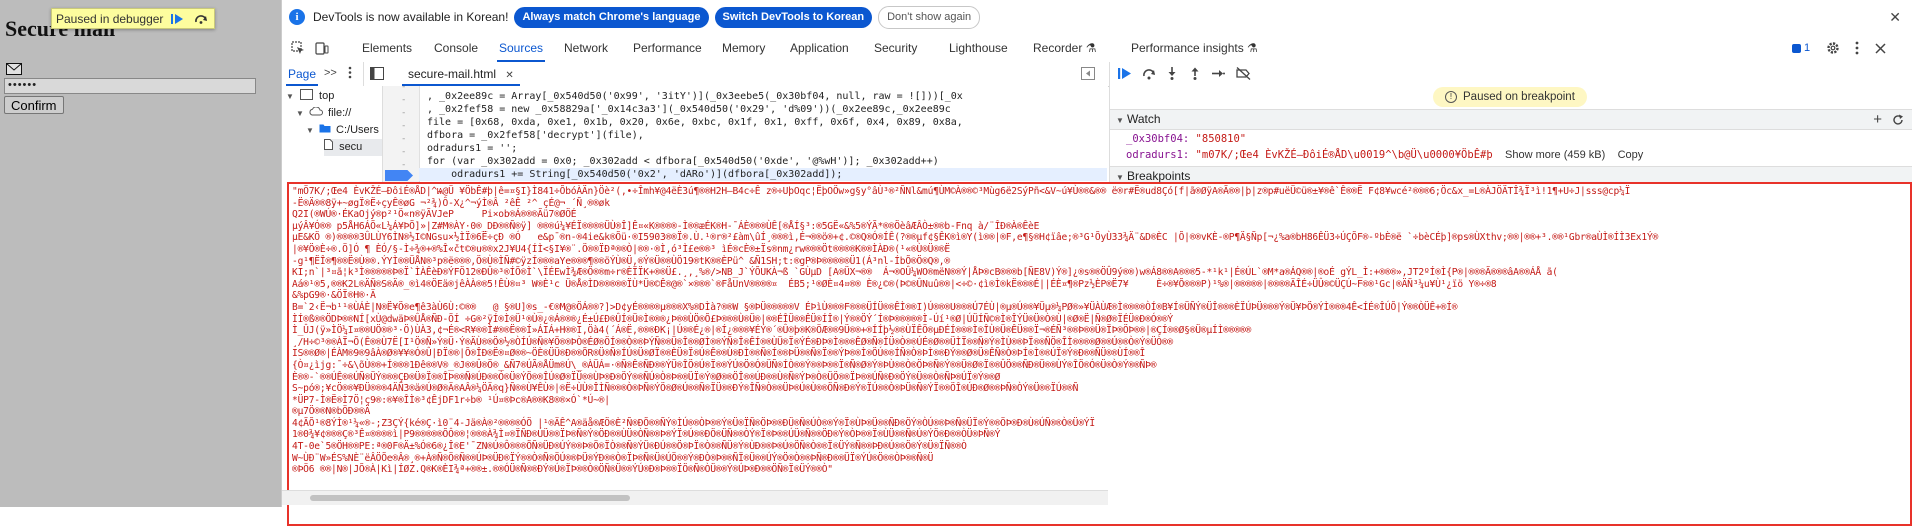  I want to click on navigator-more-tabs: >>, so click(330, 73).